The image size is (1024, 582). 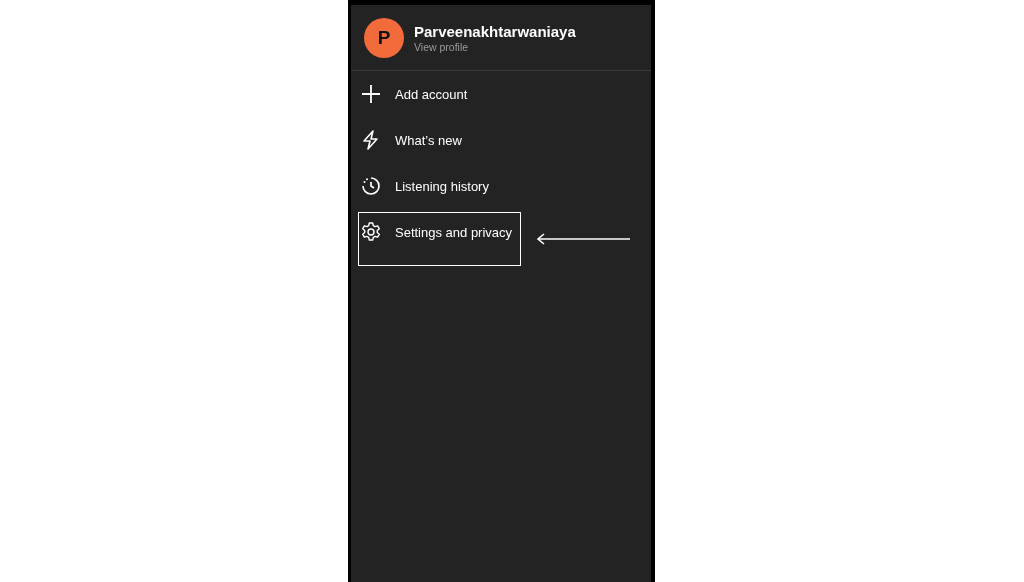 I want to click on menu-item: Settings and privacy, so click(x=501, y=232).